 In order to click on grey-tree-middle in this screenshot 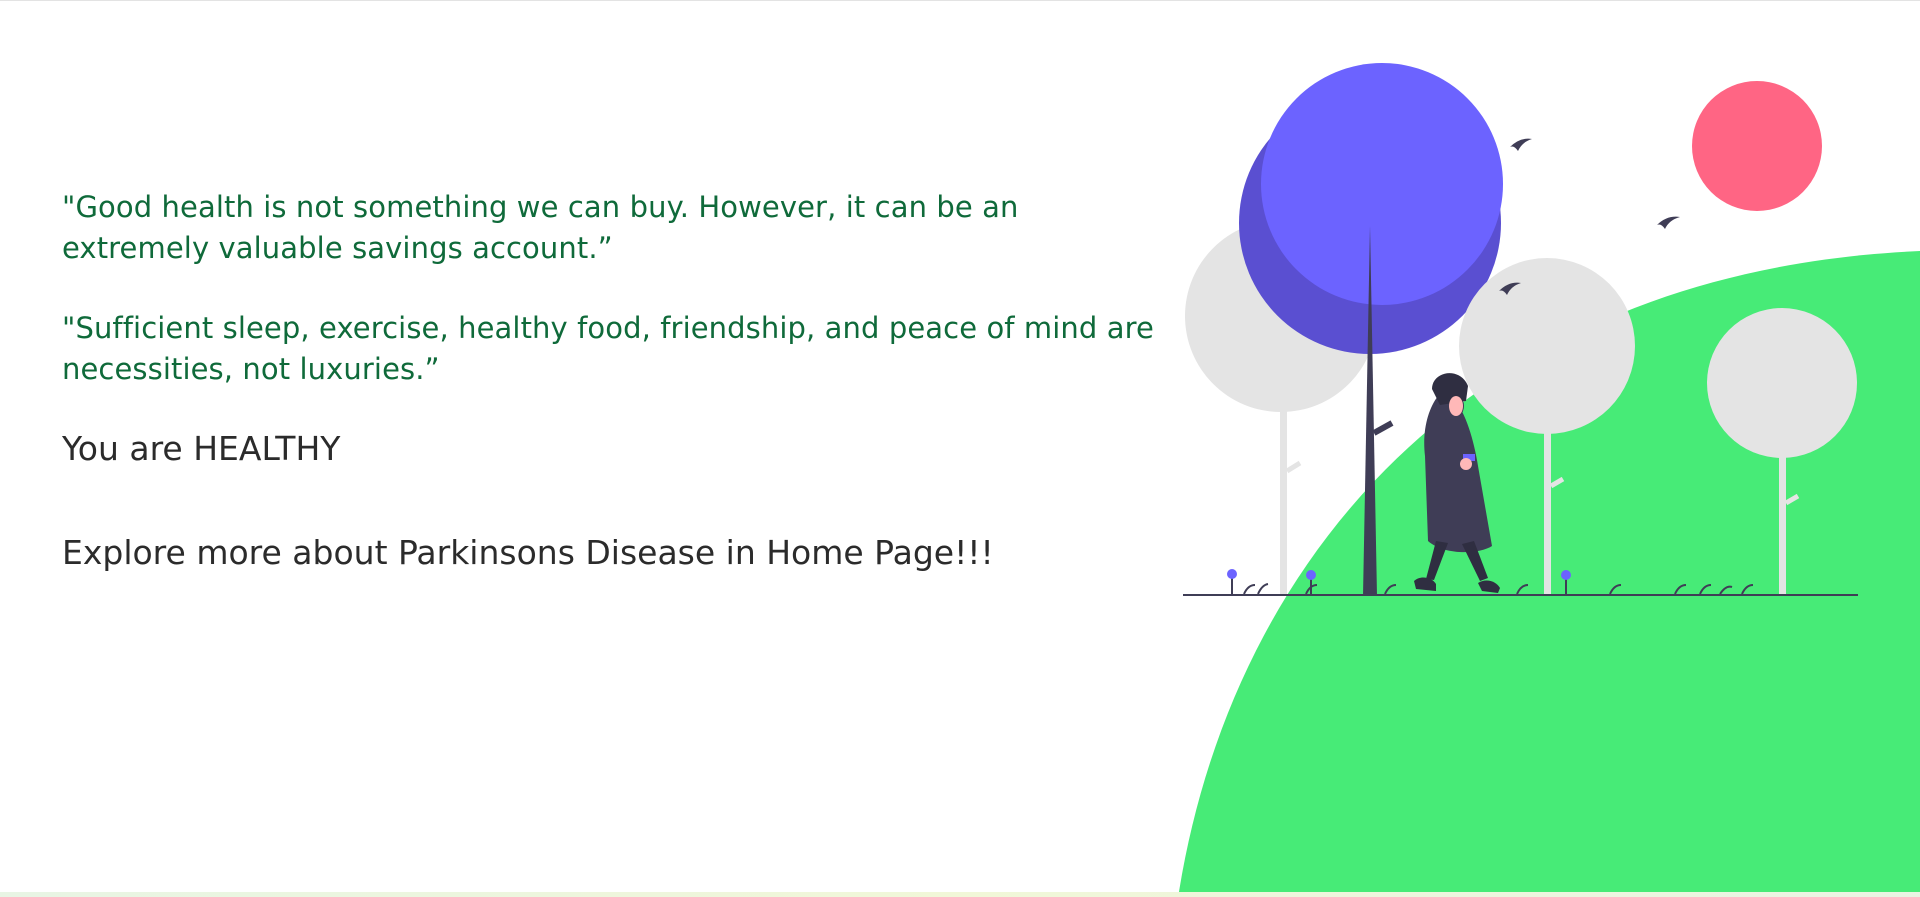, I will do `click(1547, 346)`.